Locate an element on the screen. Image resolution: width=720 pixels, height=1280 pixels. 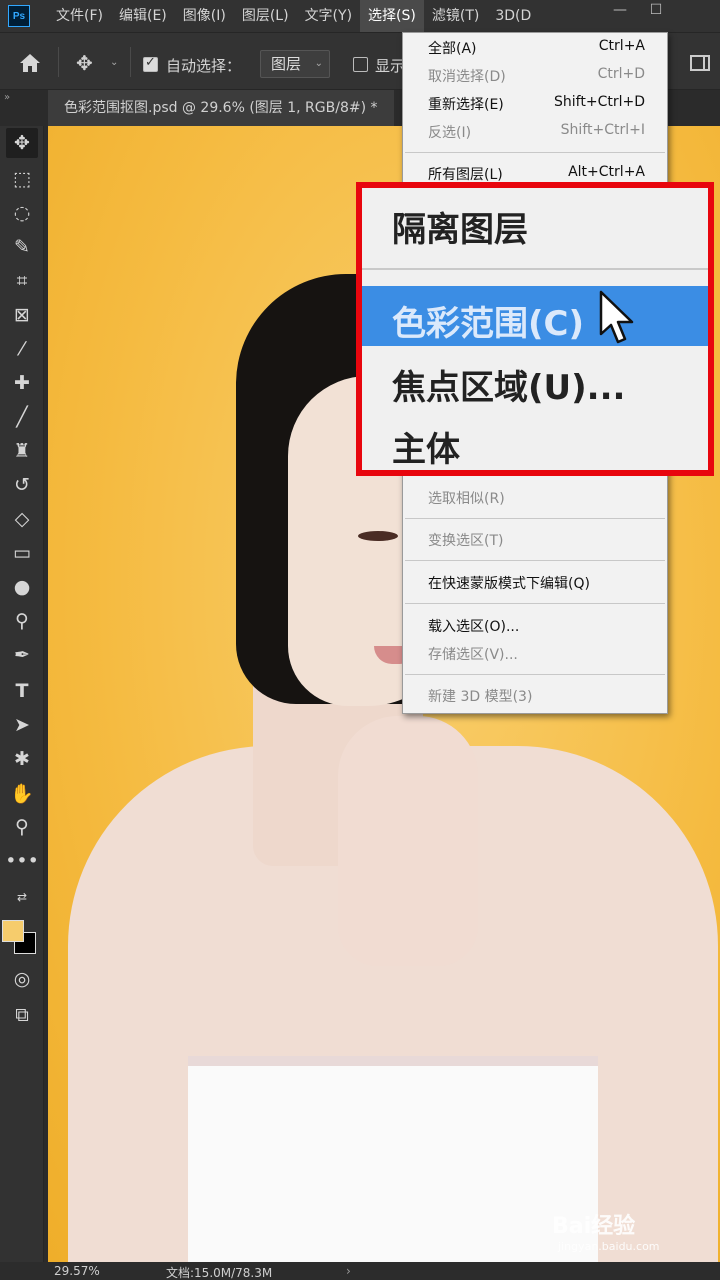
zoomed-menu-callout: 隔离图层 色彩范围(C) 焦点区域(U)... 主体 is located at coordinates (535, 329).